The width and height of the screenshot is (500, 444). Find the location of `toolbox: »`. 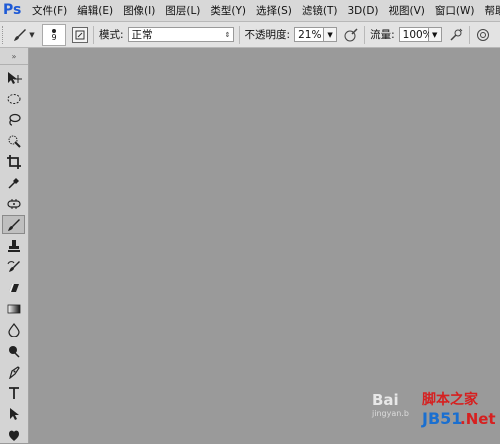

toolbox: » is located at coordinates (14, 245).